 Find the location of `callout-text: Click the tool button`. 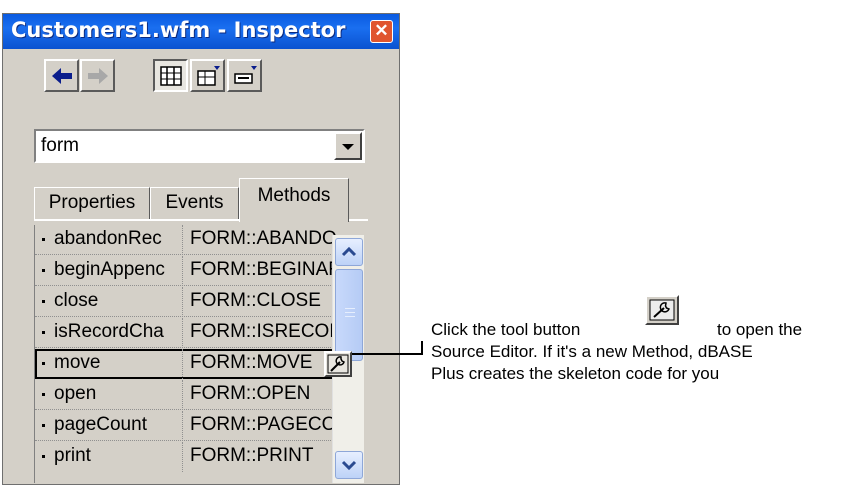

callout-text: Click the tool button is located at coordinates (506, 329).